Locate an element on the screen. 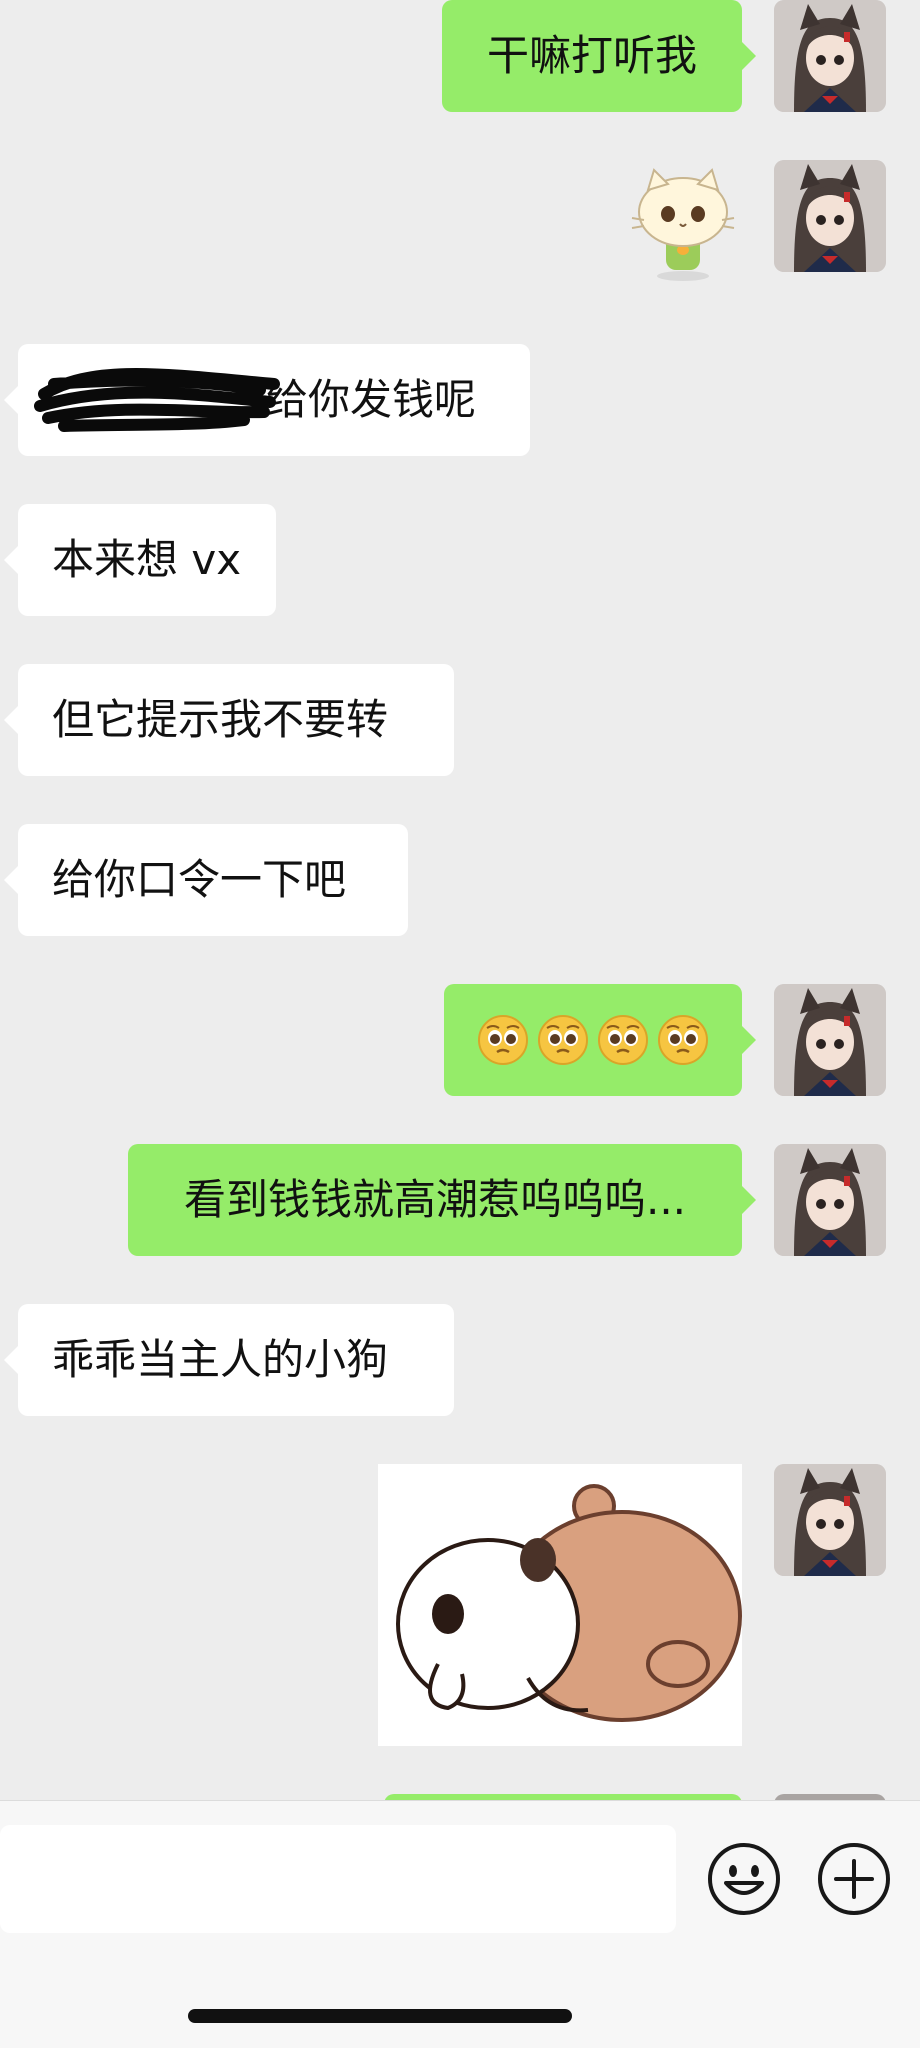  message-bubble-outgoing: 干嘛打听我 is located at coordinates (599, 56).